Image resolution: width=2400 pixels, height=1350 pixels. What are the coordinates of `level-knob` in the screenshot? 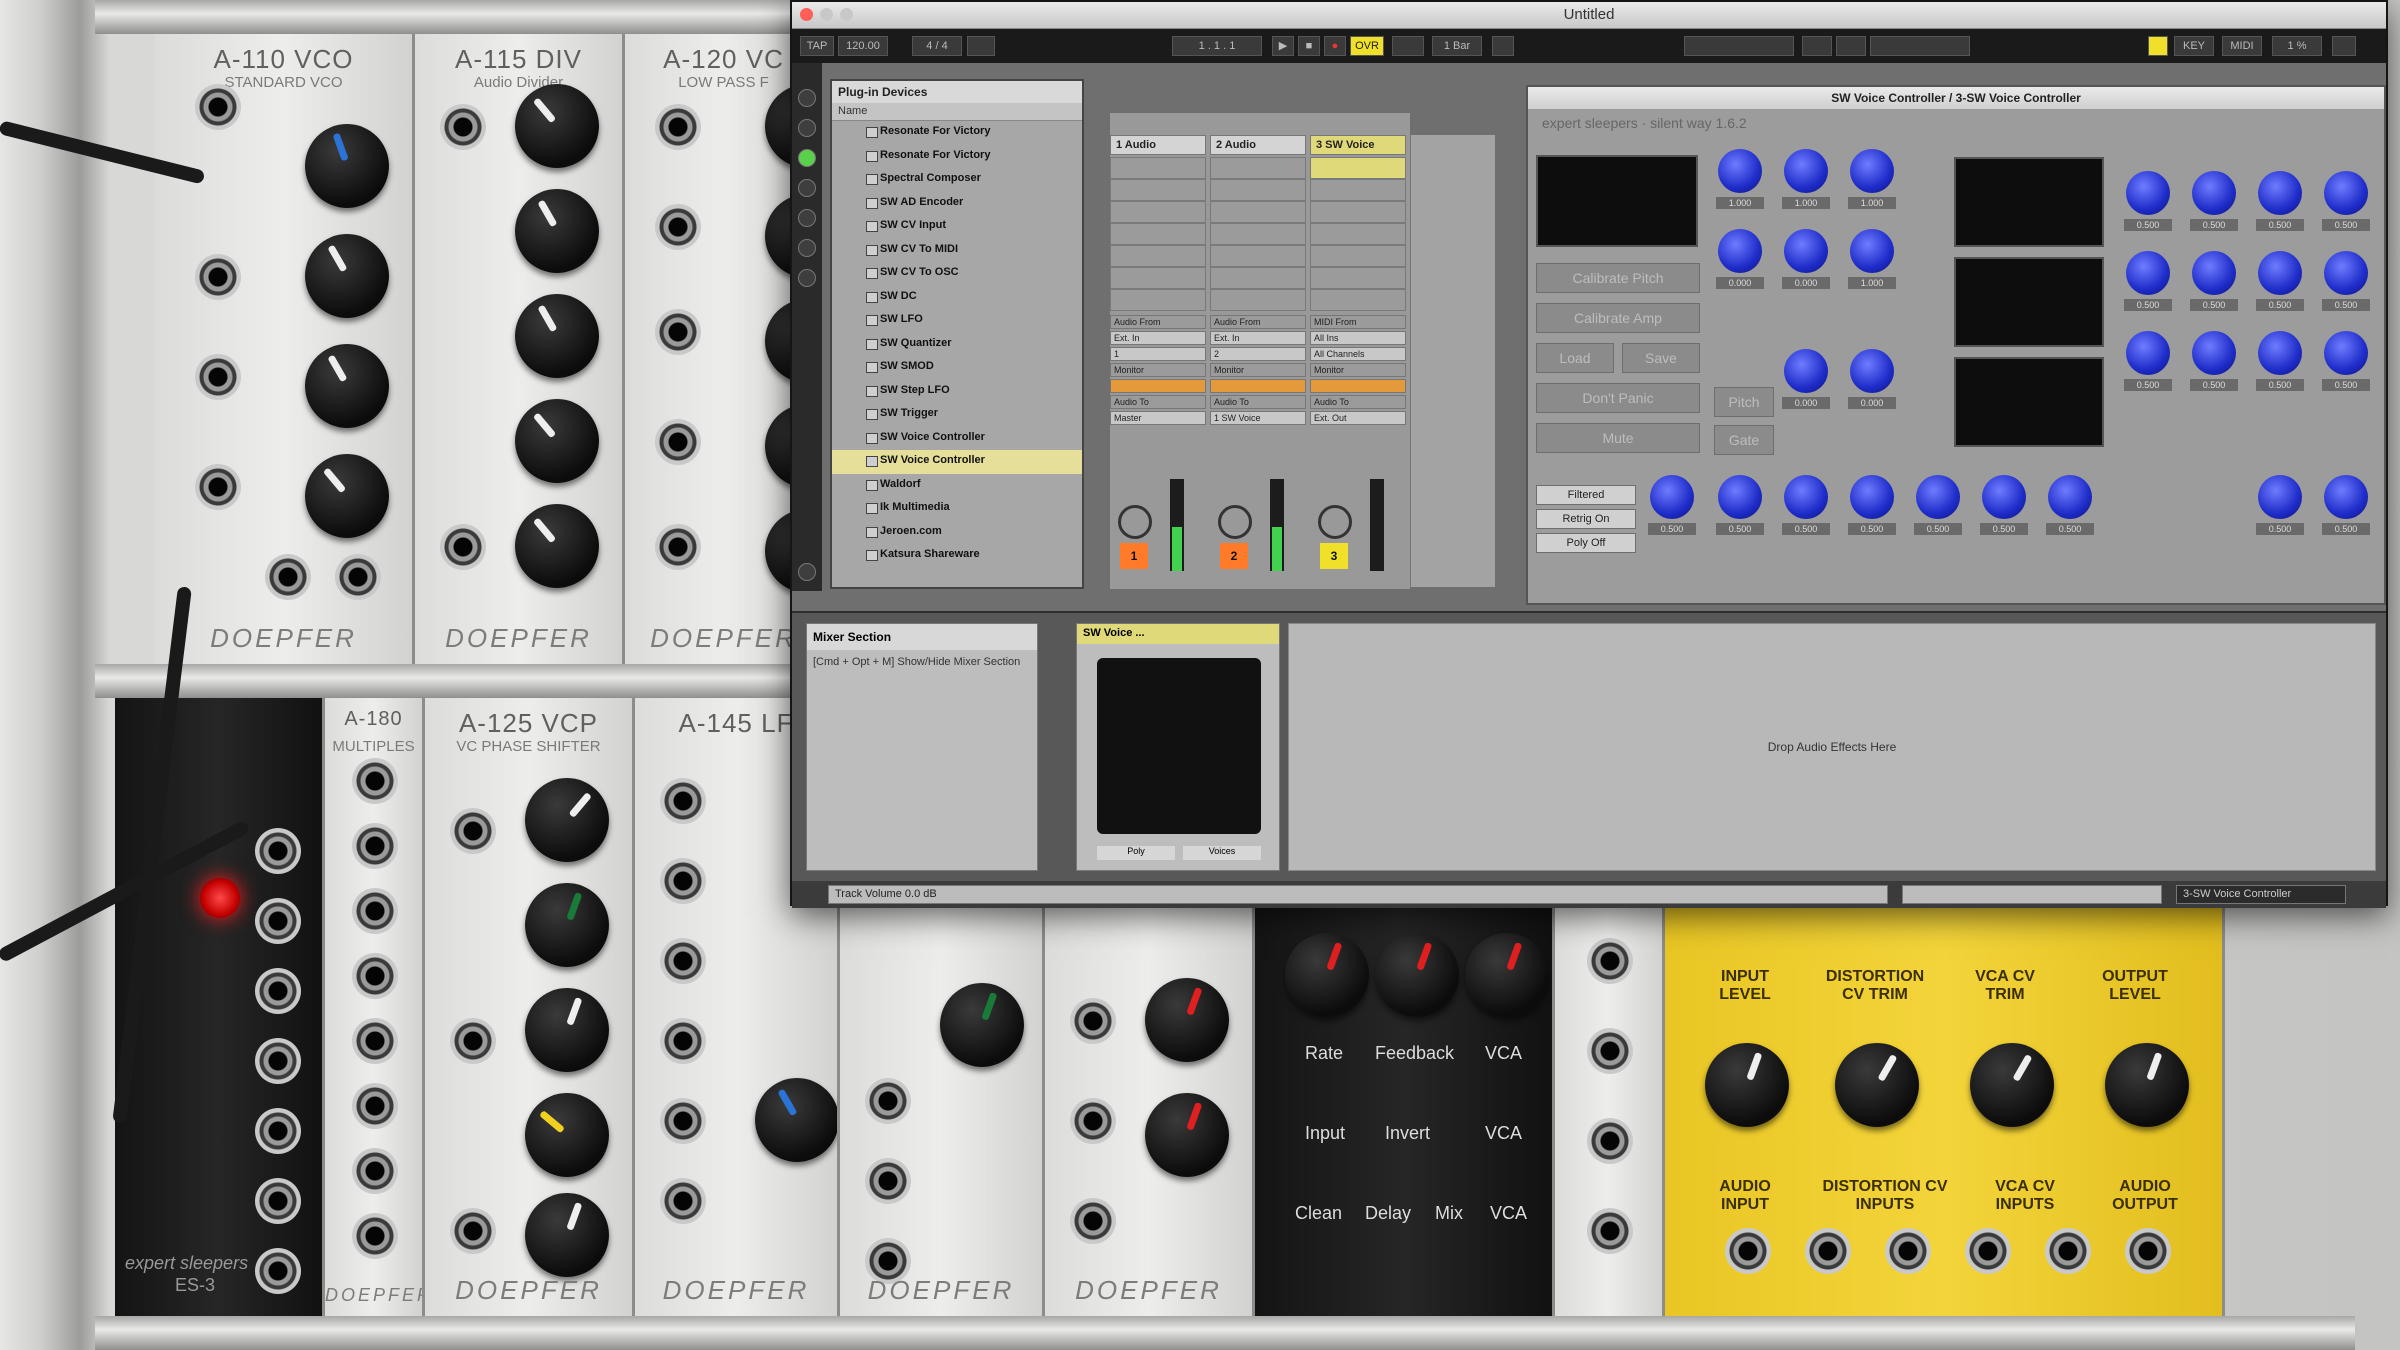 It's located at (567, 820).